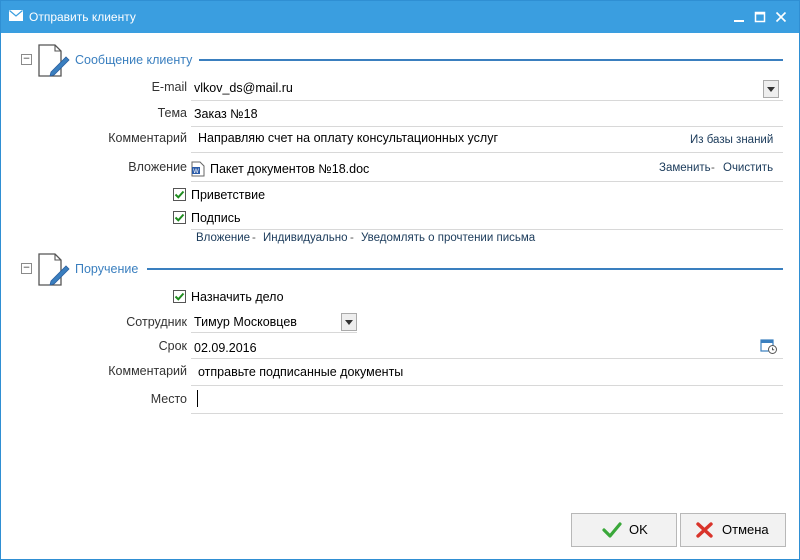 This screenshot has height=560, width=800. What do you see at coordinates (225, 348) in the screenshot?
I see `due-date-field: 02.09.2016` at bounding box center [225, 348].